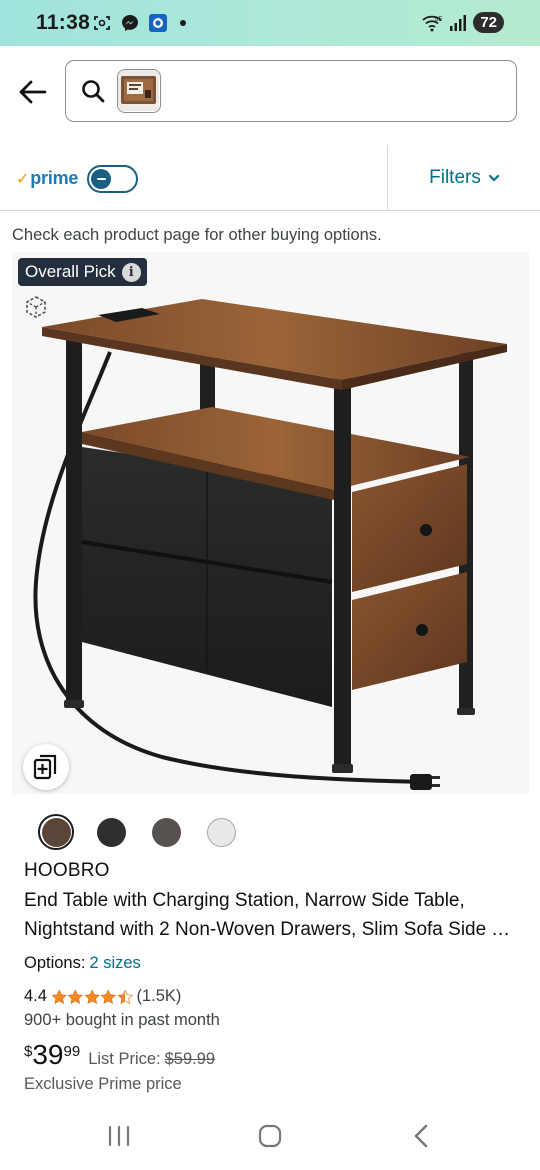 The image size is (540, 1170). What do you see at coordinates (54, 178) in the screenshot?
I see `prime-label: prime` at bounding box center [54, 178].